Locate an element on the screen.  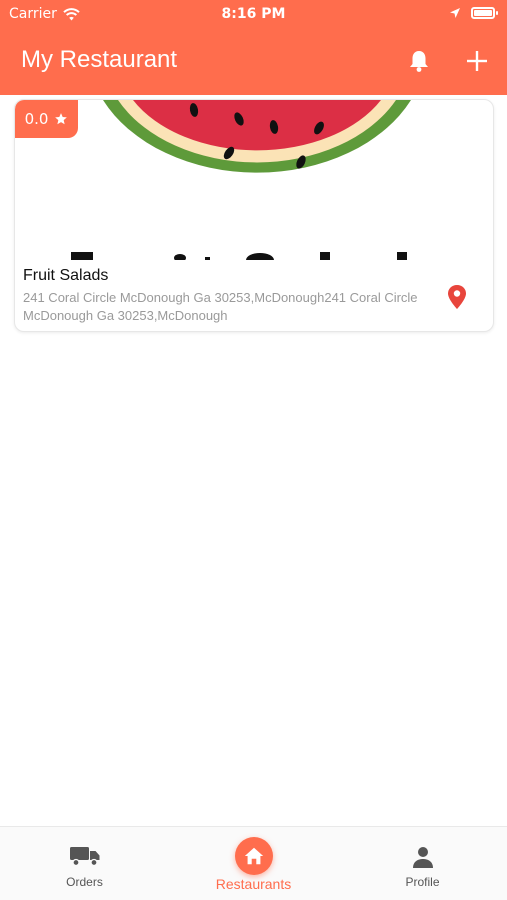
nav-bar: My Restaurant is located at coordinates (253, 61).